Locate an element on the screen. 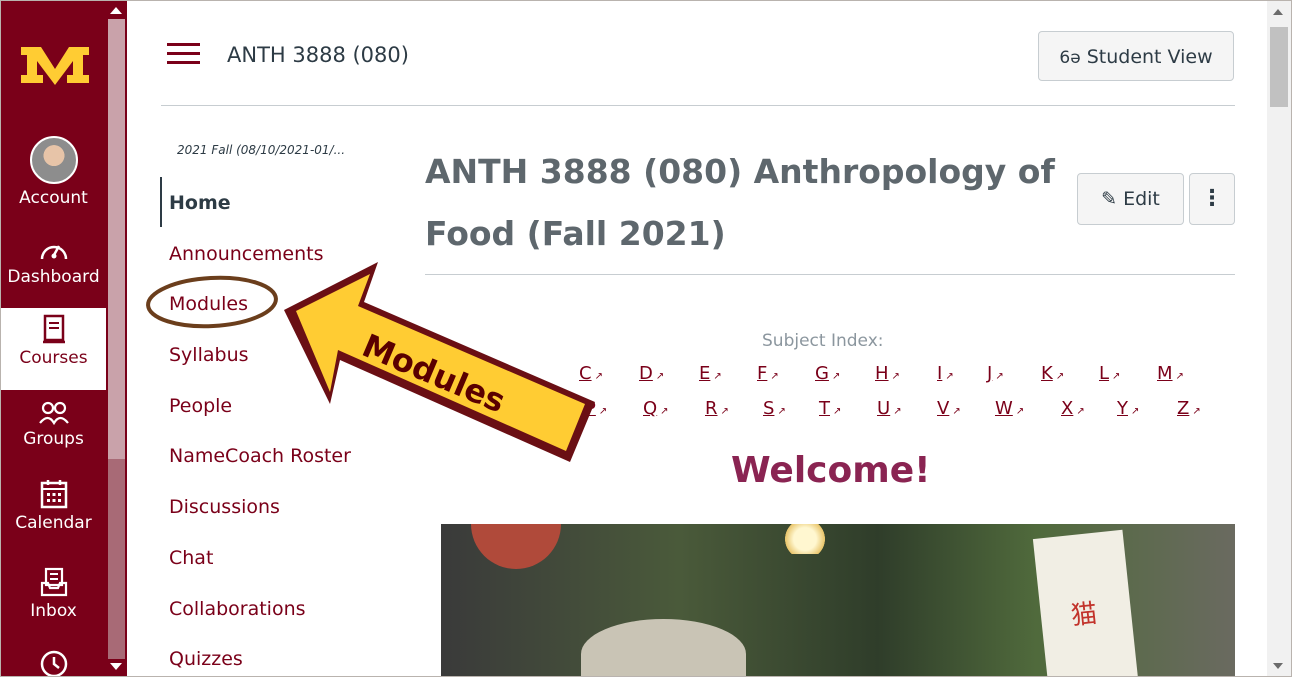  photo-sign-text: 猫 is located at coordinates (1084, 615).